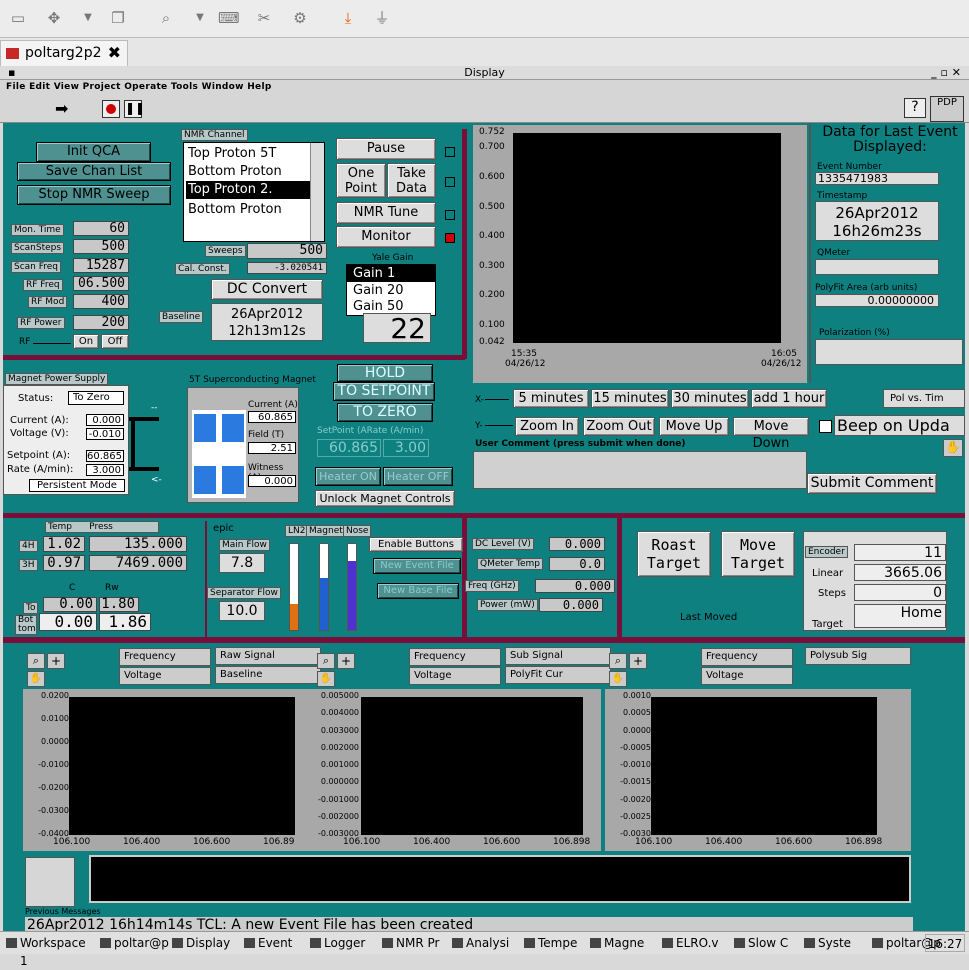  I want to click on heater-on-button: Heater ON, so click(348, 476).